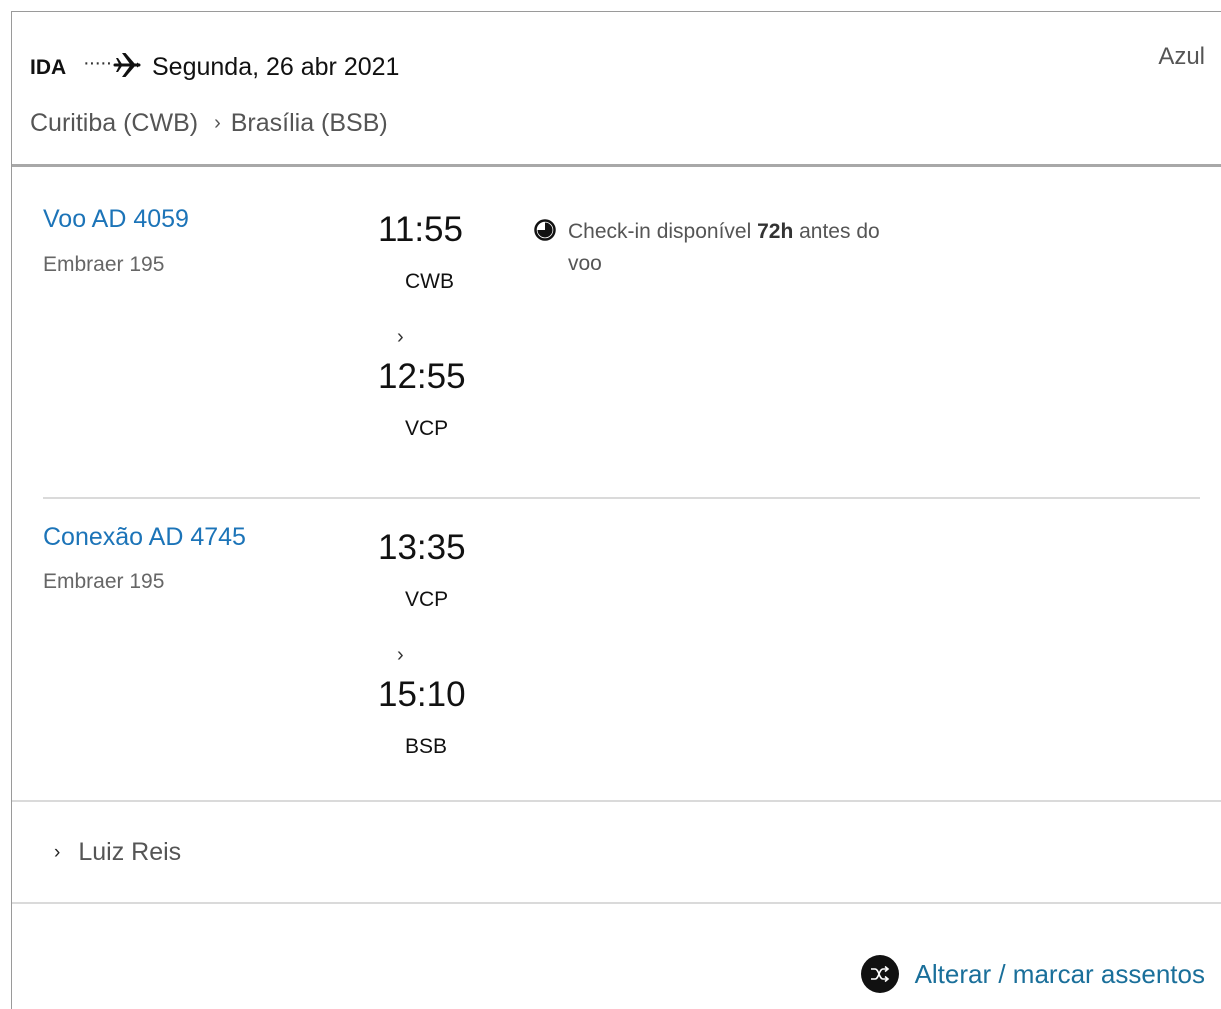 Image resolution: width=1221 pixels, height=1009 pixels. Describe the element at coordinates (427, 428) in the screenshot. I see `arrival-airport-code: VCP` at that location.